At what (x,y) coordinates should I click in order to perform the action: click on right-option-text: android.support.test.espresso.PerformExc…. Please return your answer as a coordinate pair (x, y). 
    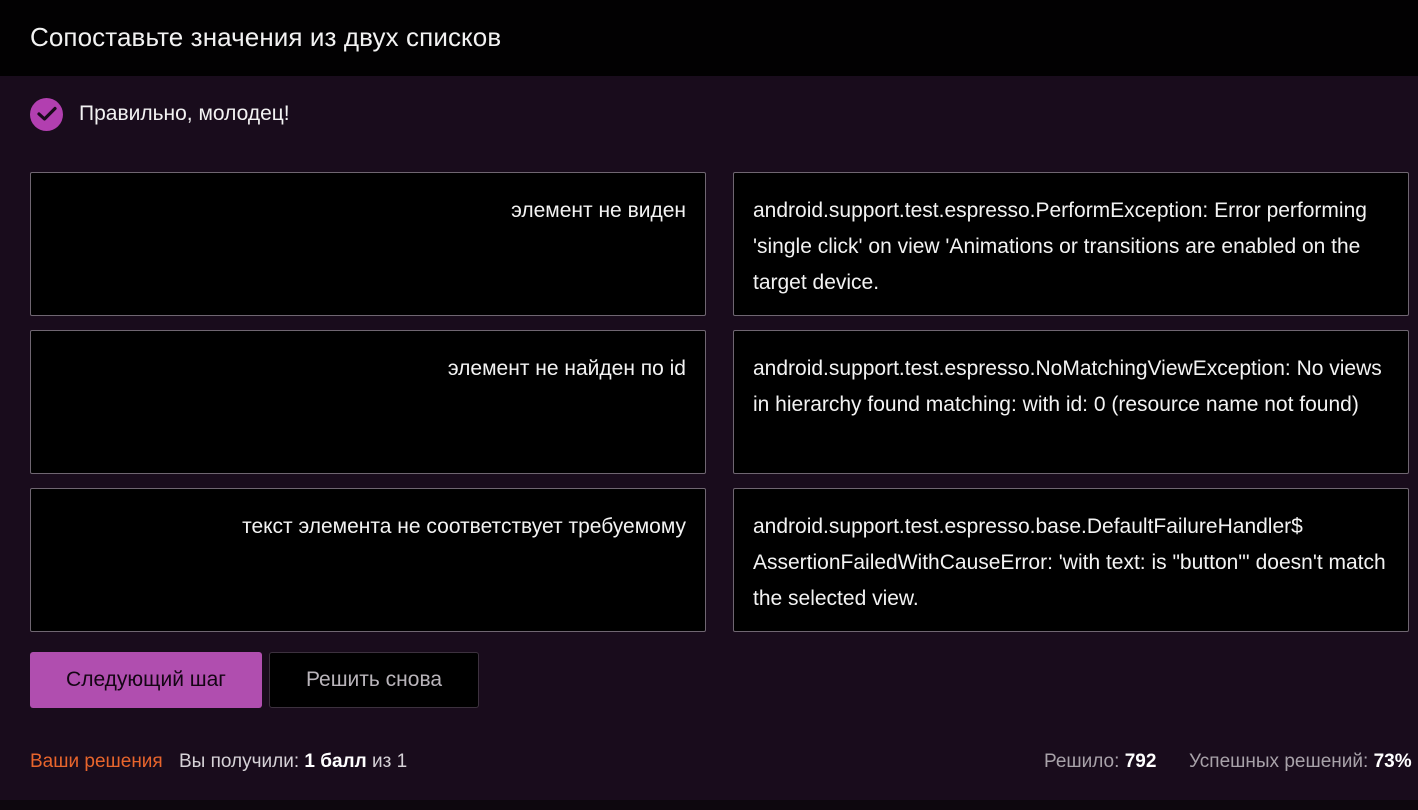
    Looking at the image, I should click on (1060, 246).